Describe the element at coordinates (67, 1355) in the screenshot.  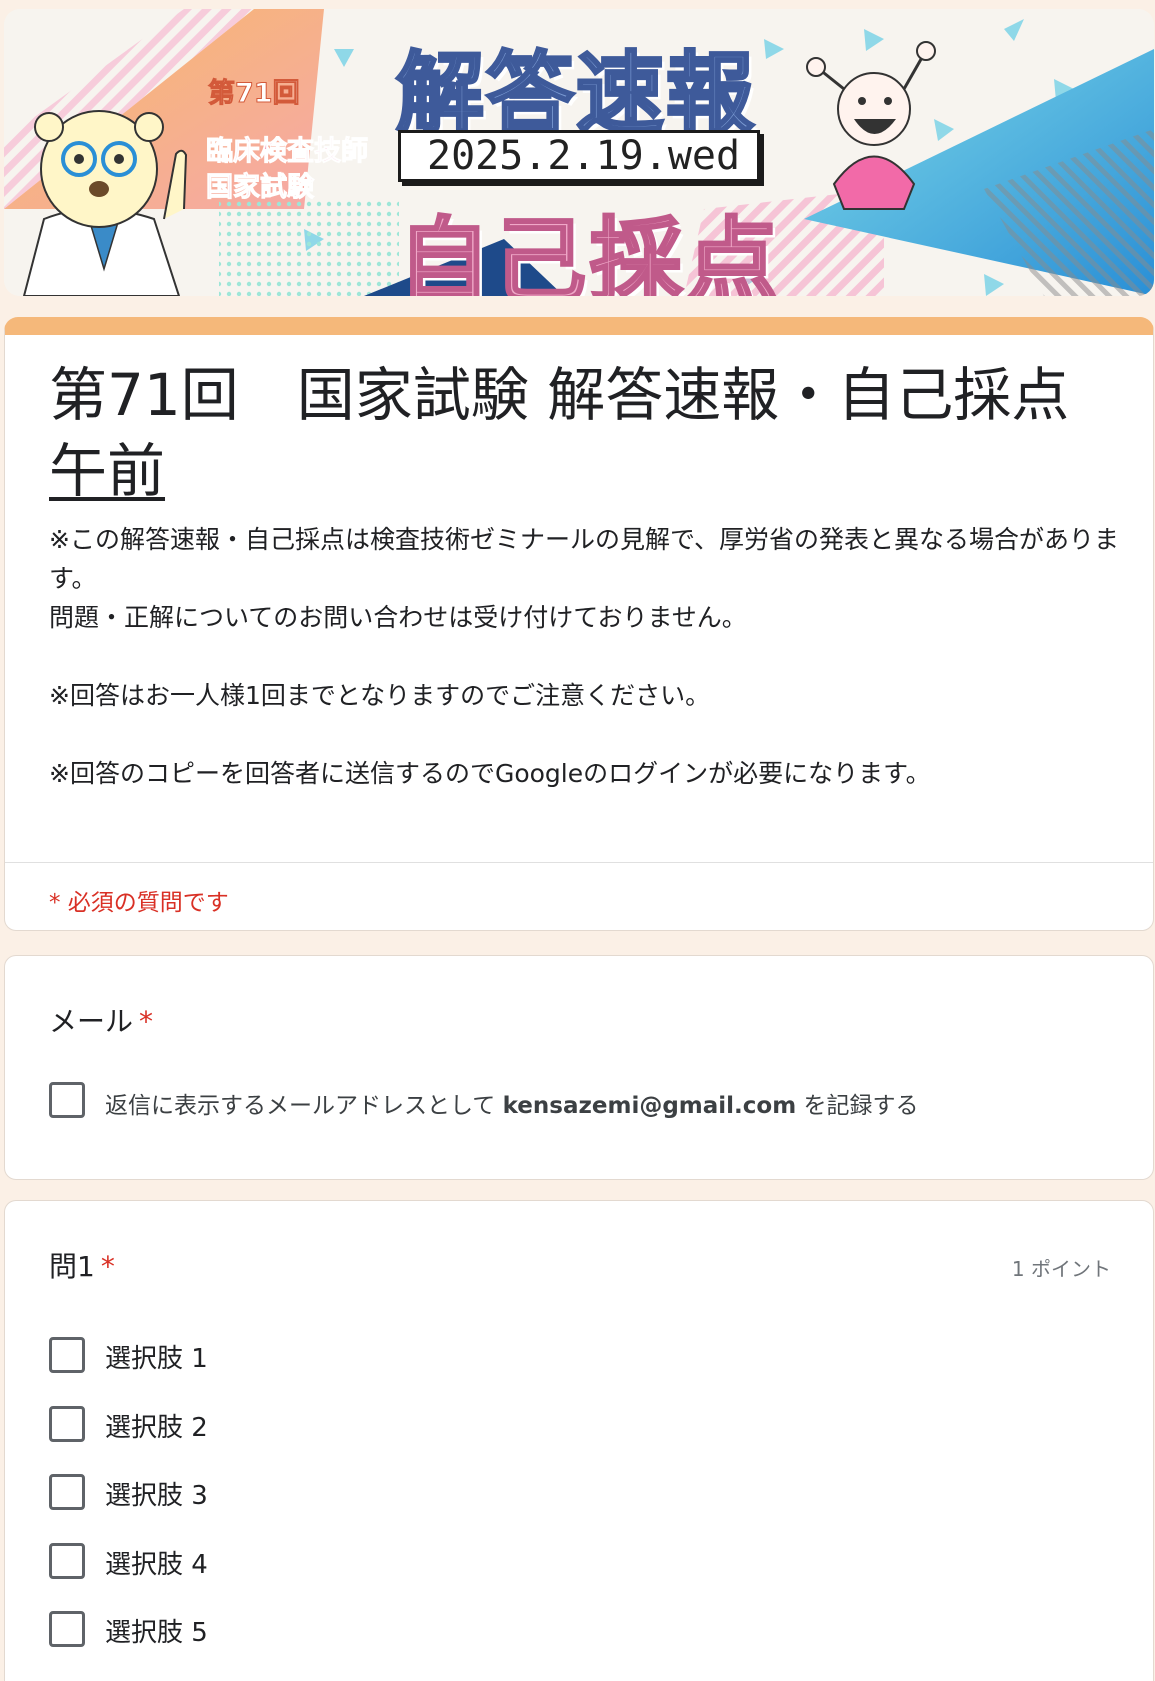
I see `option-1-checkbox` at that location.